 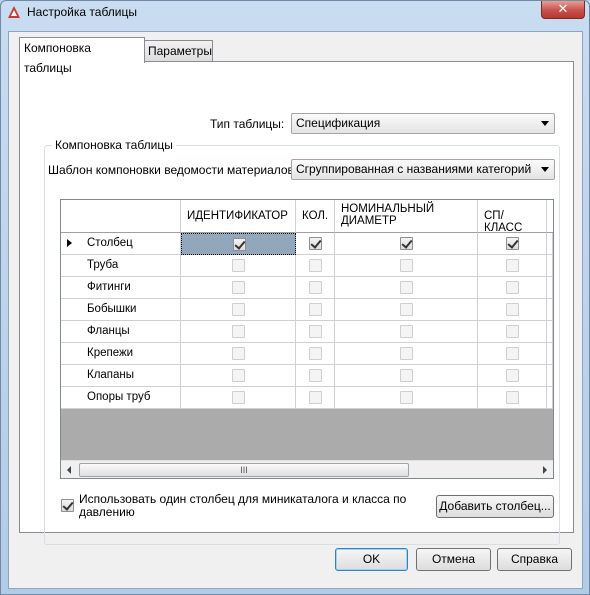 I want to click on table-row: Столбец, so click(x=307, y=244).